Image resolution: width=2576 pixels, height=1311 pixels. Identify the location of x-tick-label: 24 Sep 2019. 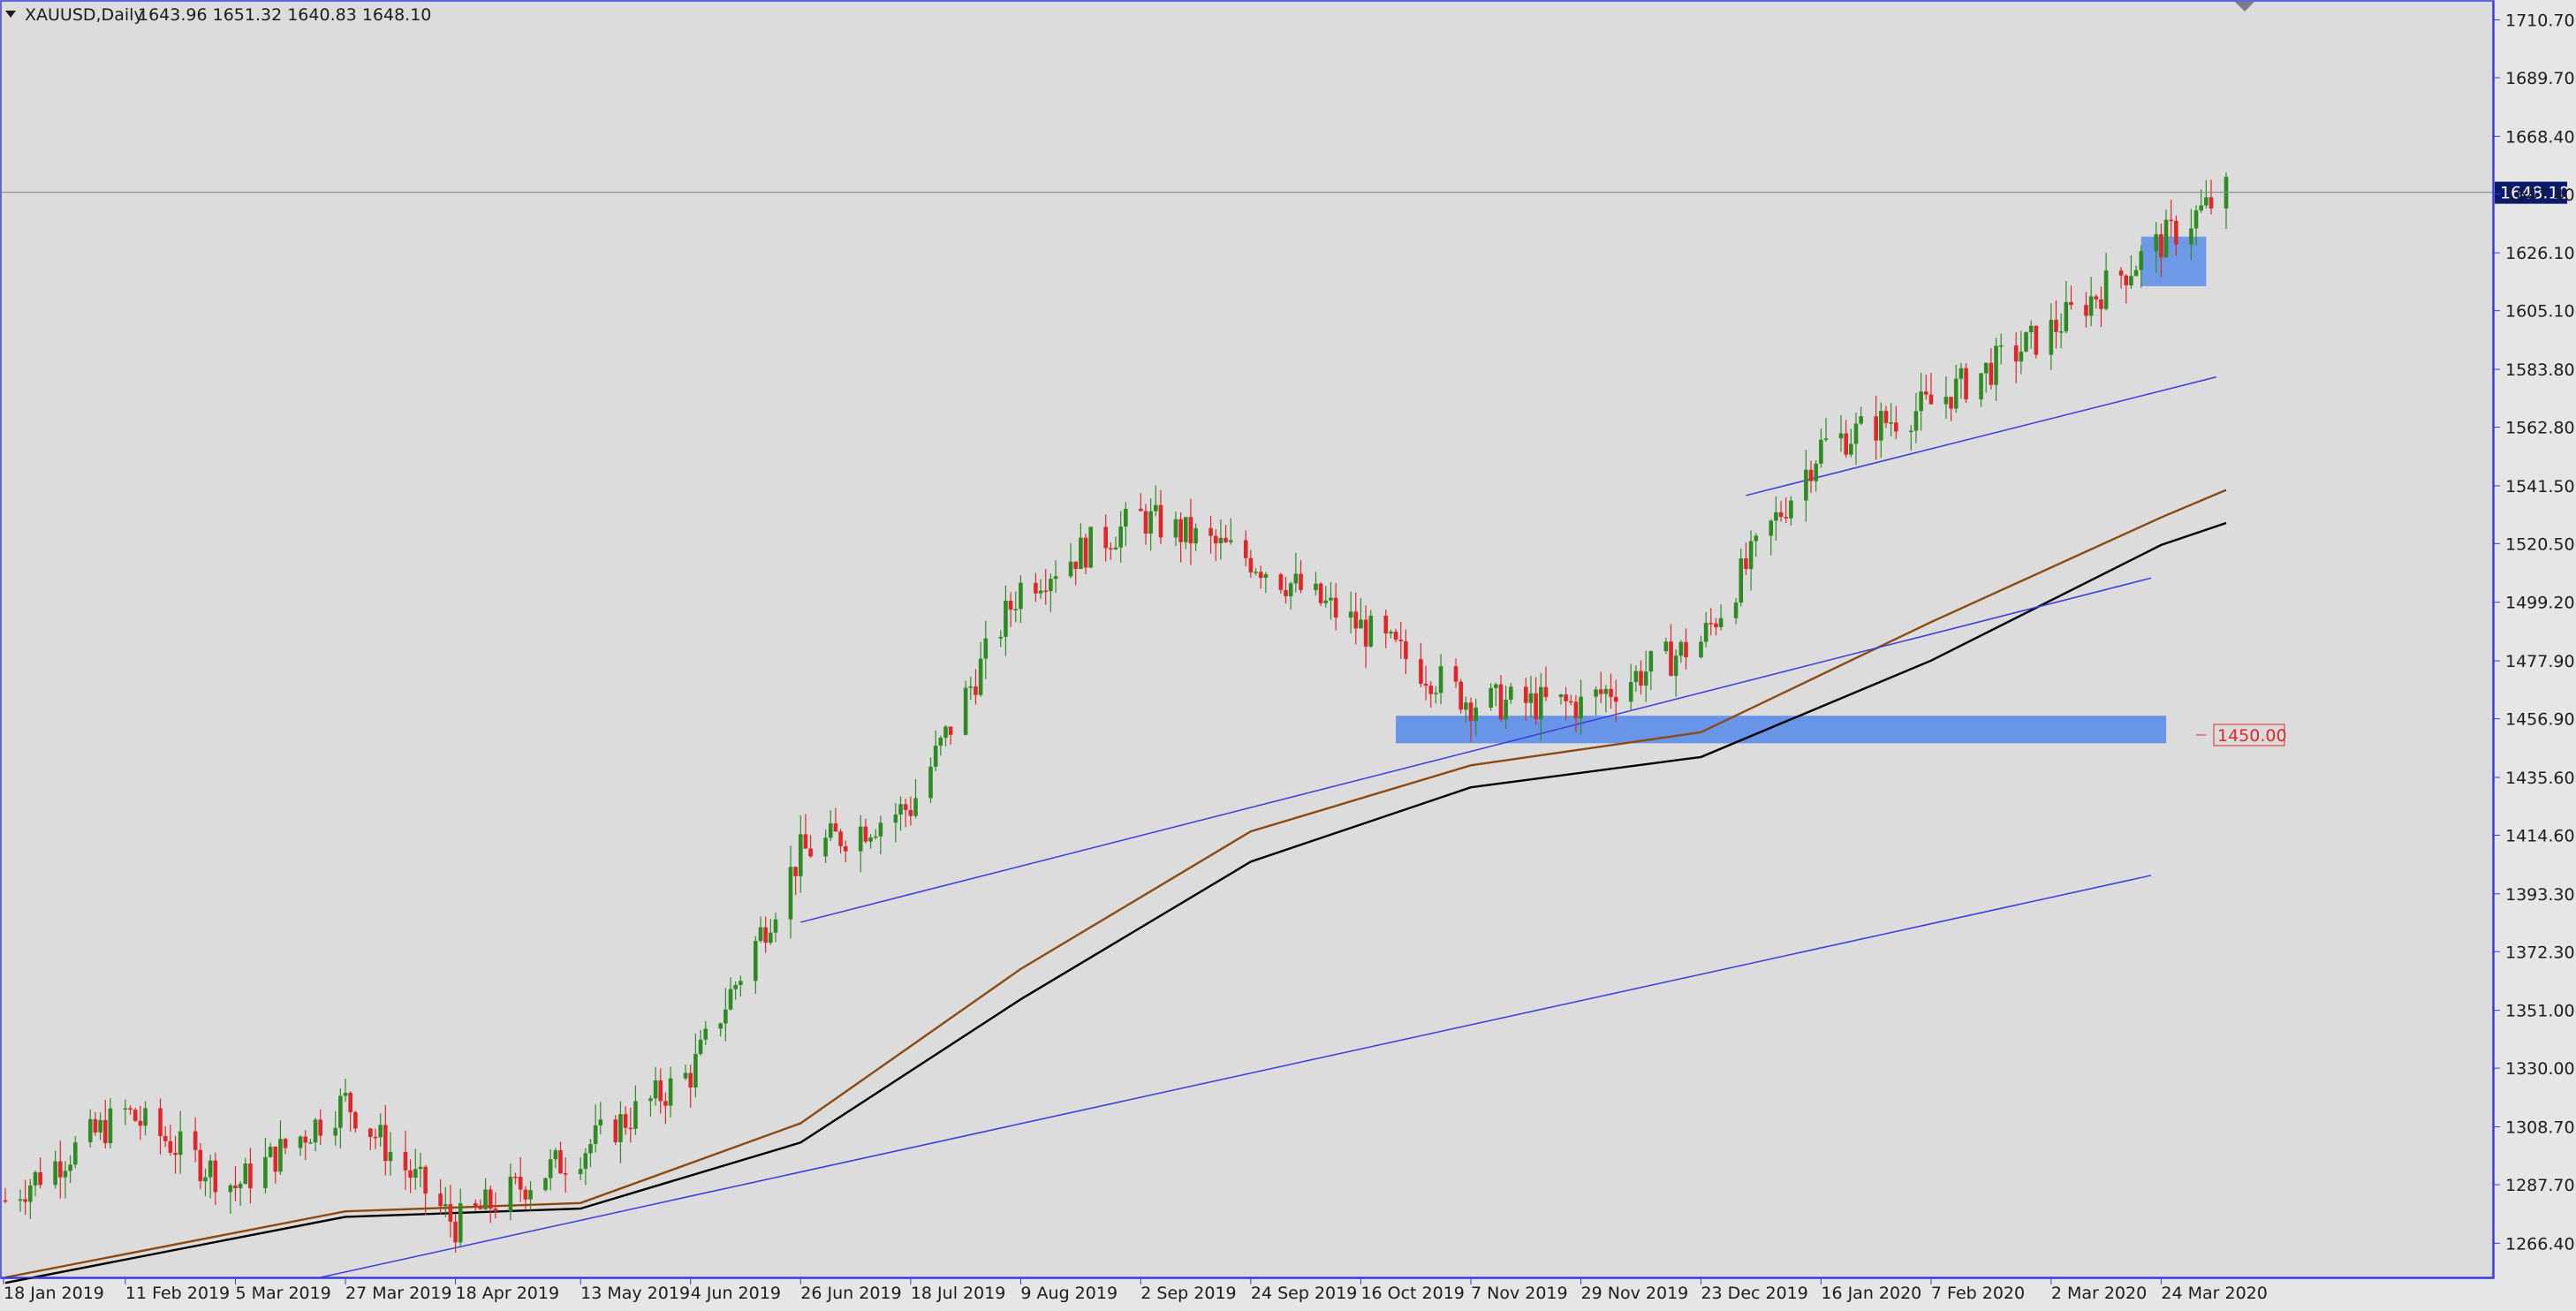
(1304, 1293).